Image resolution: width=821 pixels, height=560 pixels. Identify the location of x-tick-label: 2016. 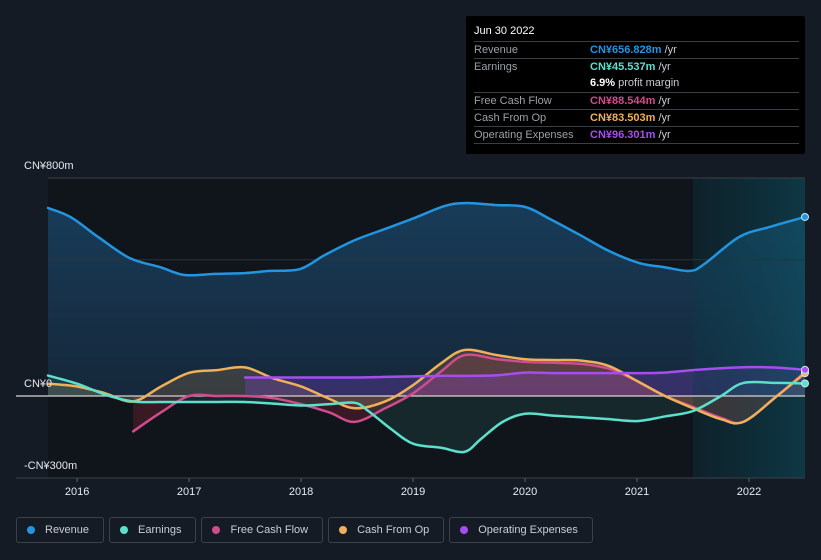
(77, 492).